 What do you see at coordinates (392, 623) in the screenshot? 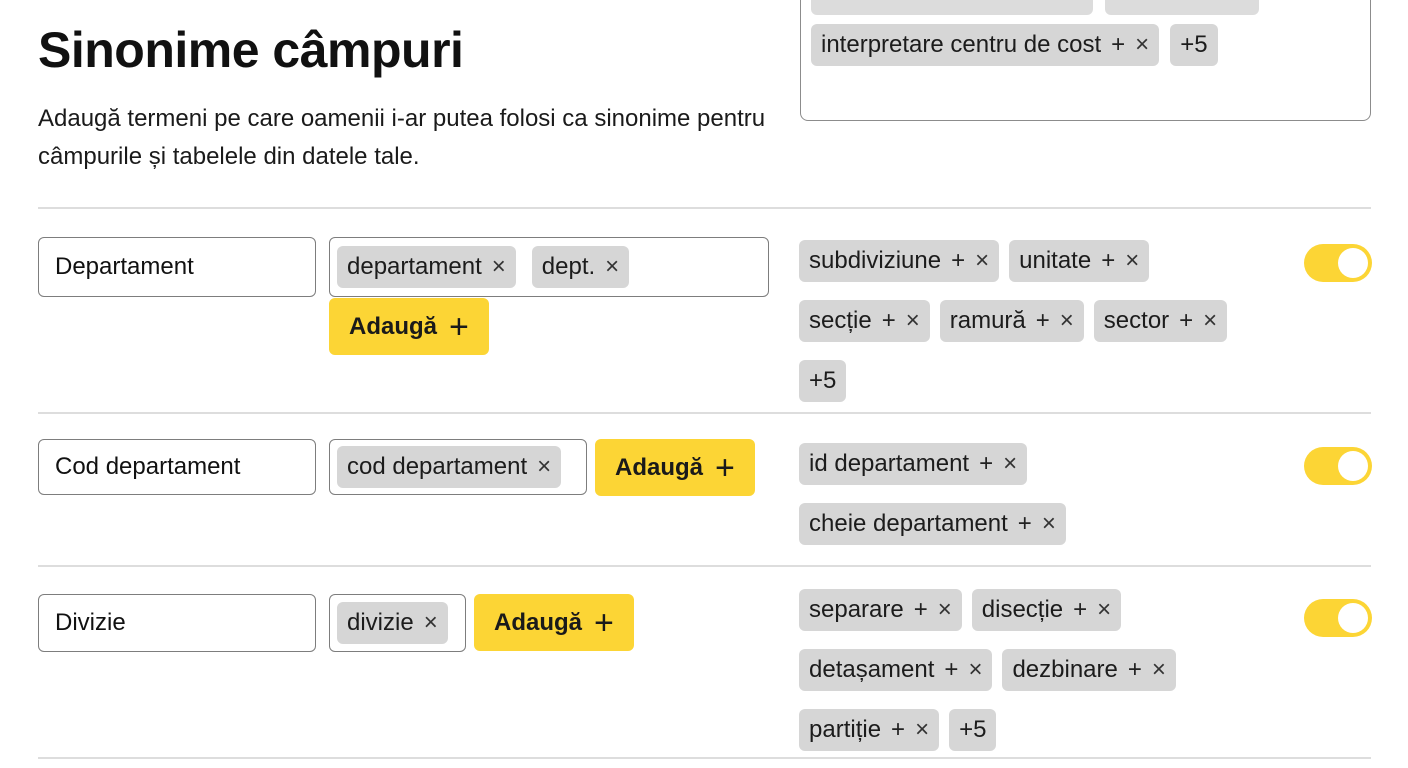
I see `synonym-chip: divizie ×` at bounding box center [392, 623].